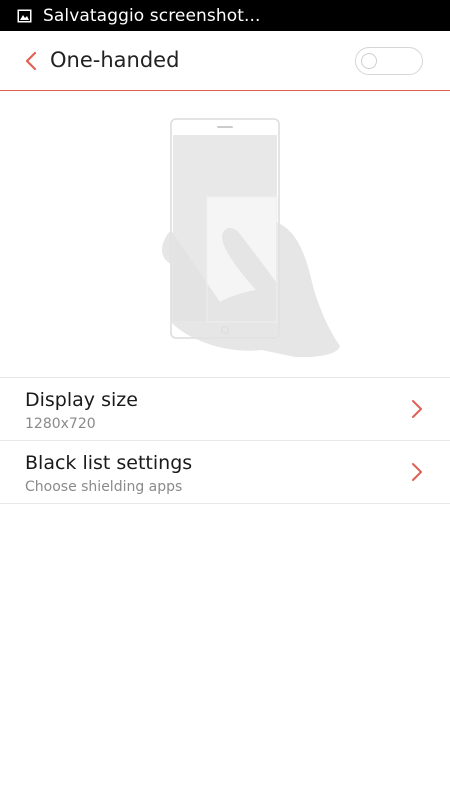 This screenshot has width=450, height=800. What do you see at coordinates (250, 238) in the screenshot?
I see `phone-with-hand-icon` at bounding box center [250, 238].